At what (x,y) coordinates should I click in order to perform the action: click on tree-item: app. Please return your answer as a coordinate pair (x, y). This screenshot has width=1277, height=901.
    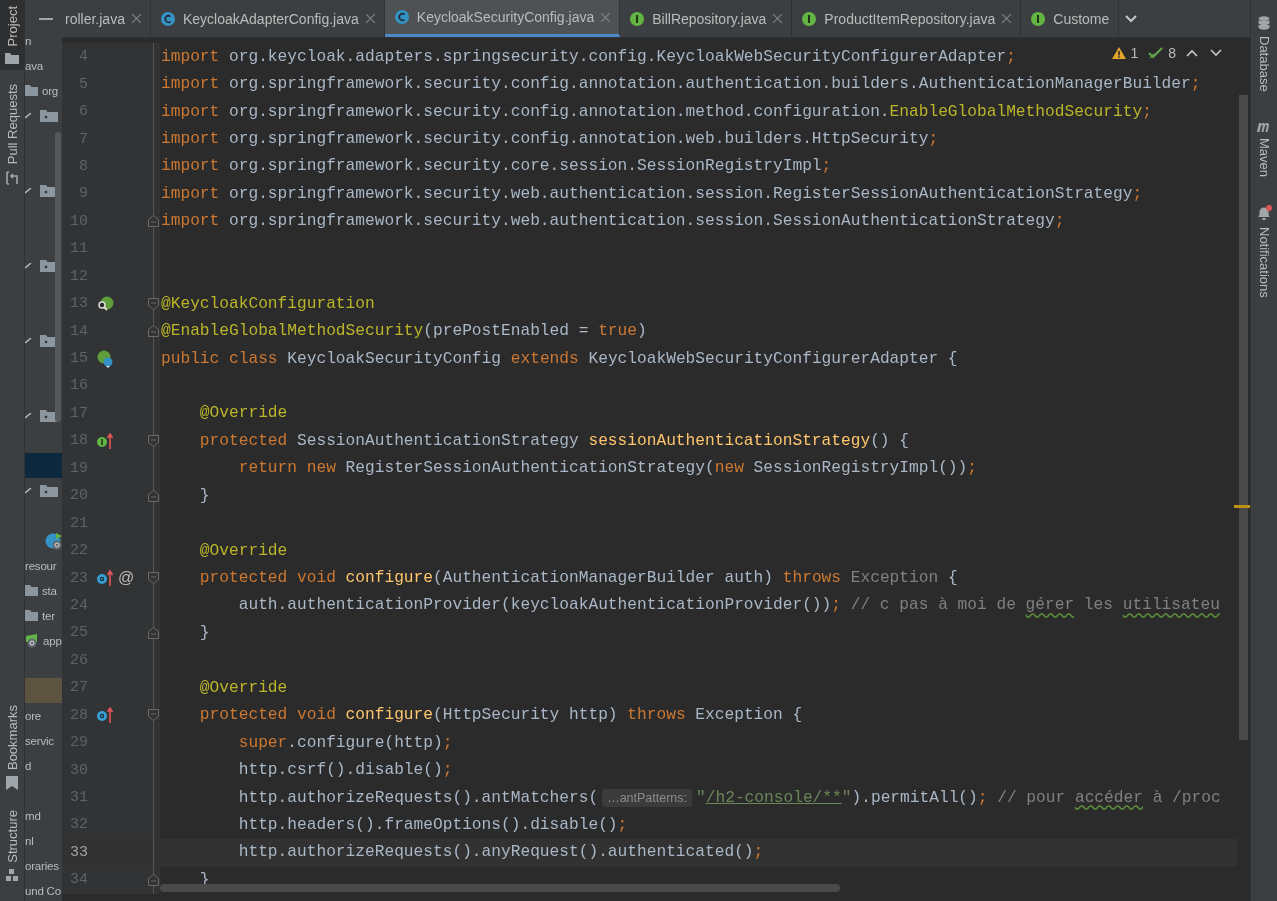
    Looking at the image, I should click on (52, 640).